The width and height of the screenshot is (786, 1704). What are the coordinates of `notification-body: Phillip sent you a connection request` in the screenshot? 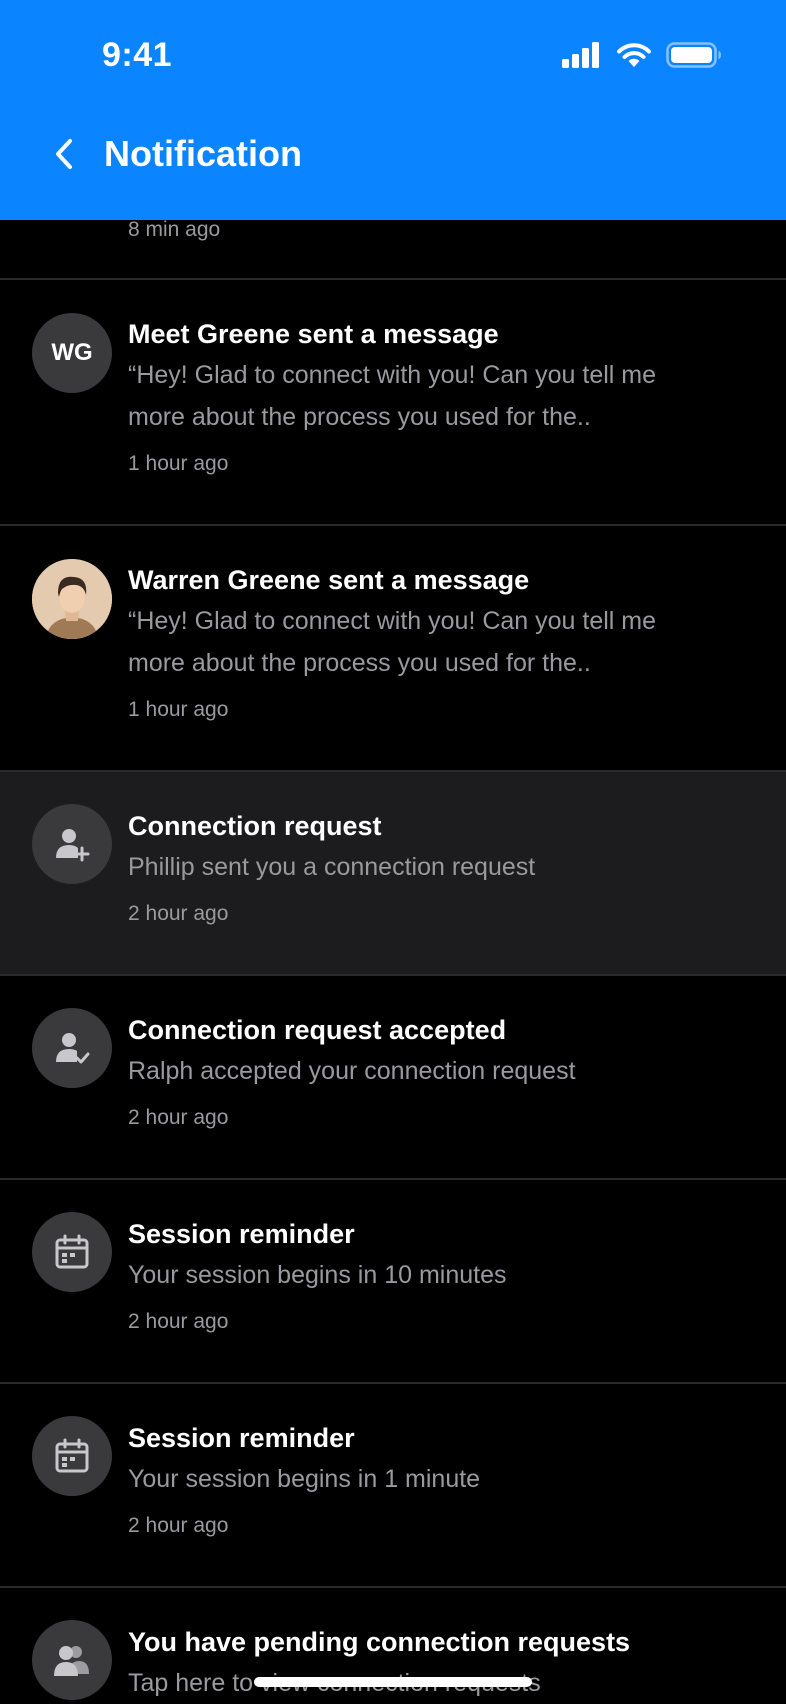 It's located at (332, 867).